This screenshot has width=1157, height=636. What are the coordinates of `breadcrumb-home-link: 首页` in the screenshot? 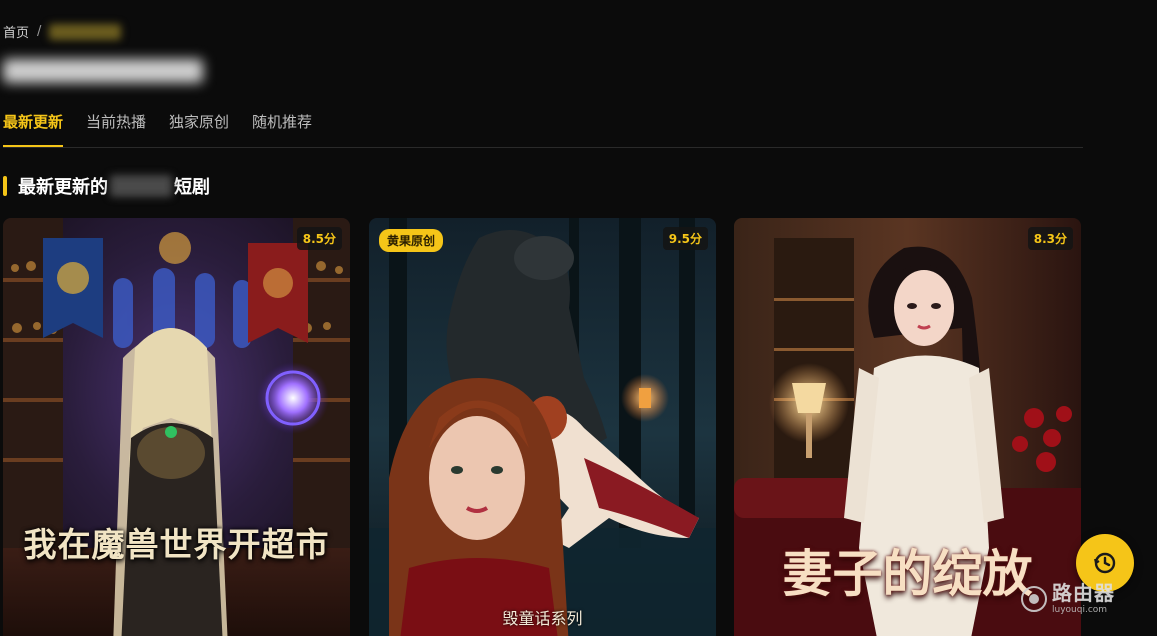 It's located at (16, 31).